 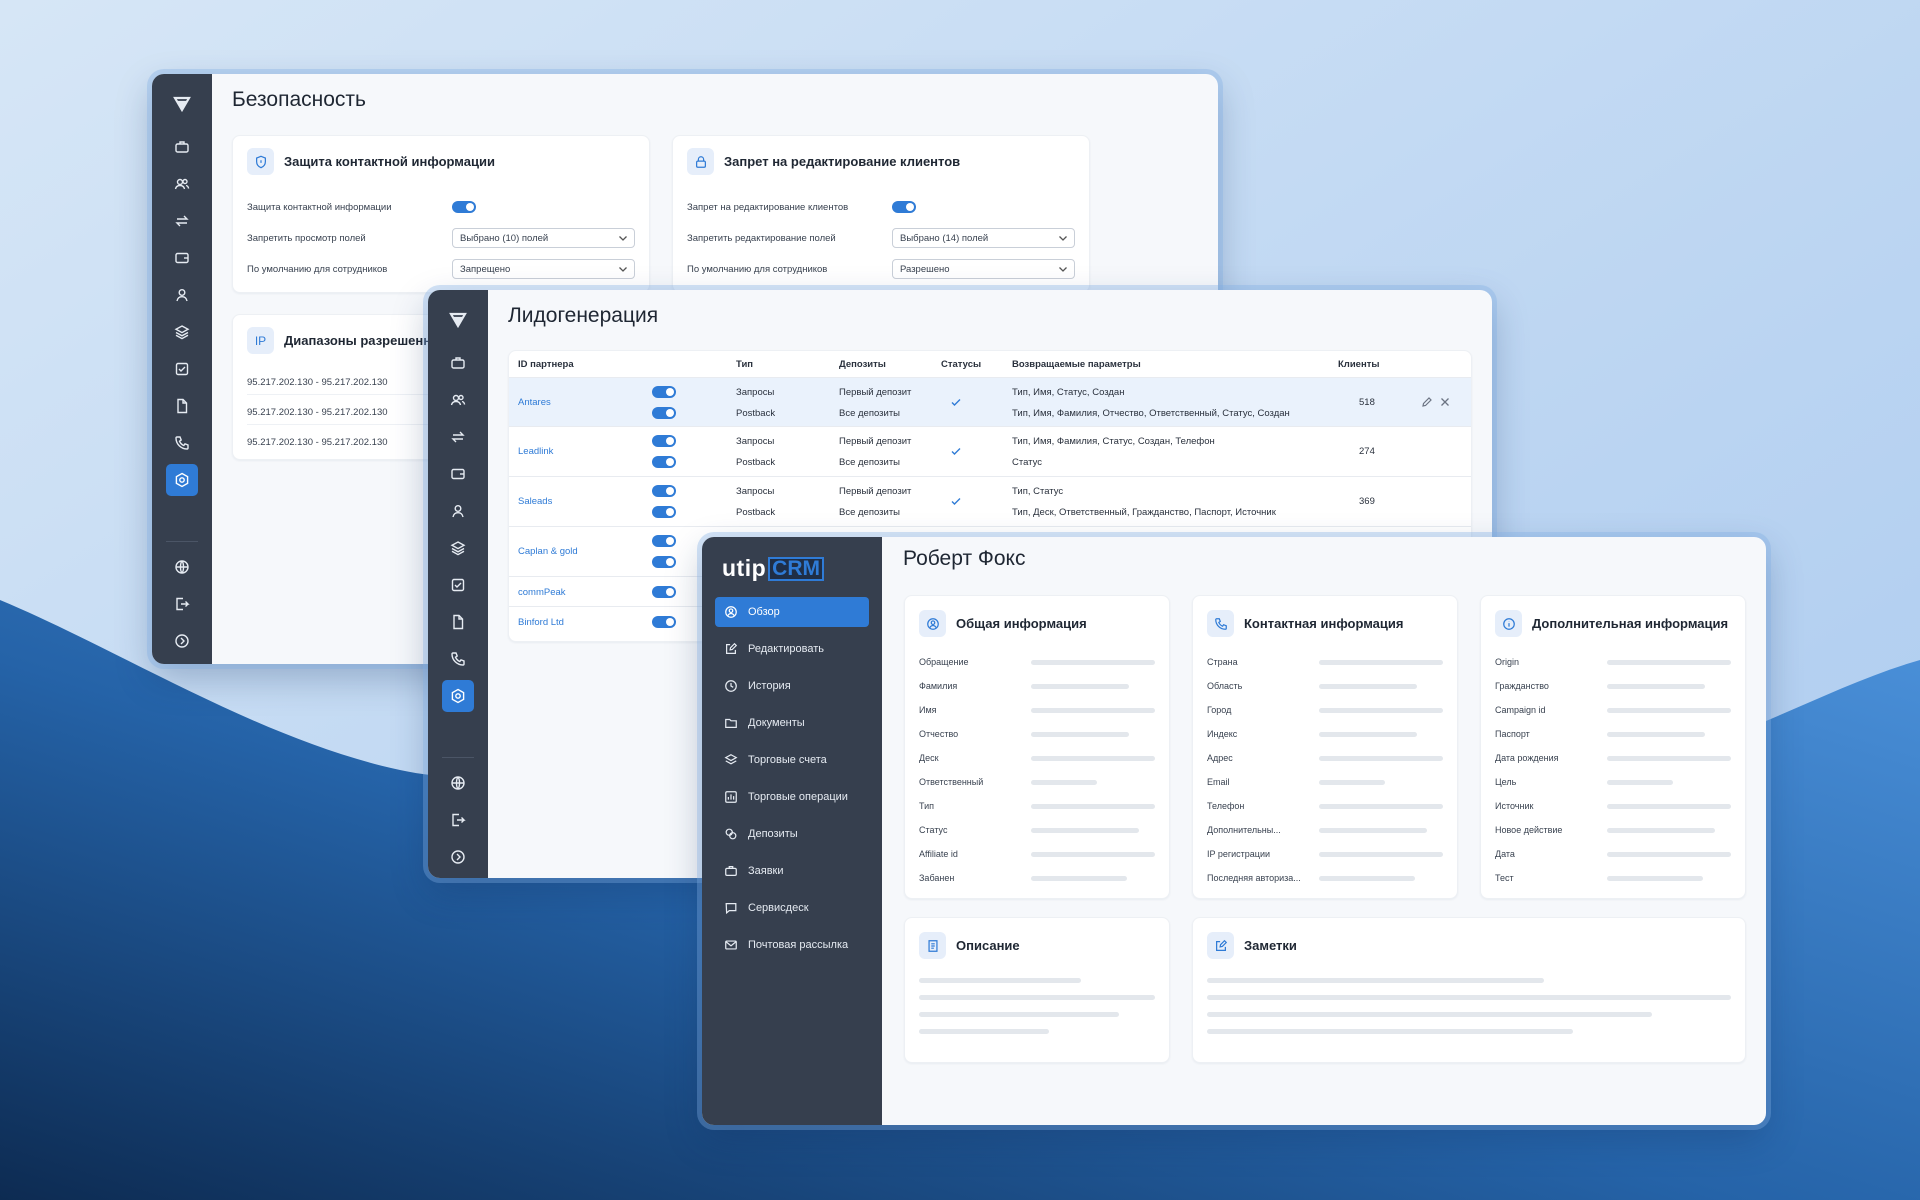 I want to click on default-staff-select: Запрещено, so click(x=543, y=269).